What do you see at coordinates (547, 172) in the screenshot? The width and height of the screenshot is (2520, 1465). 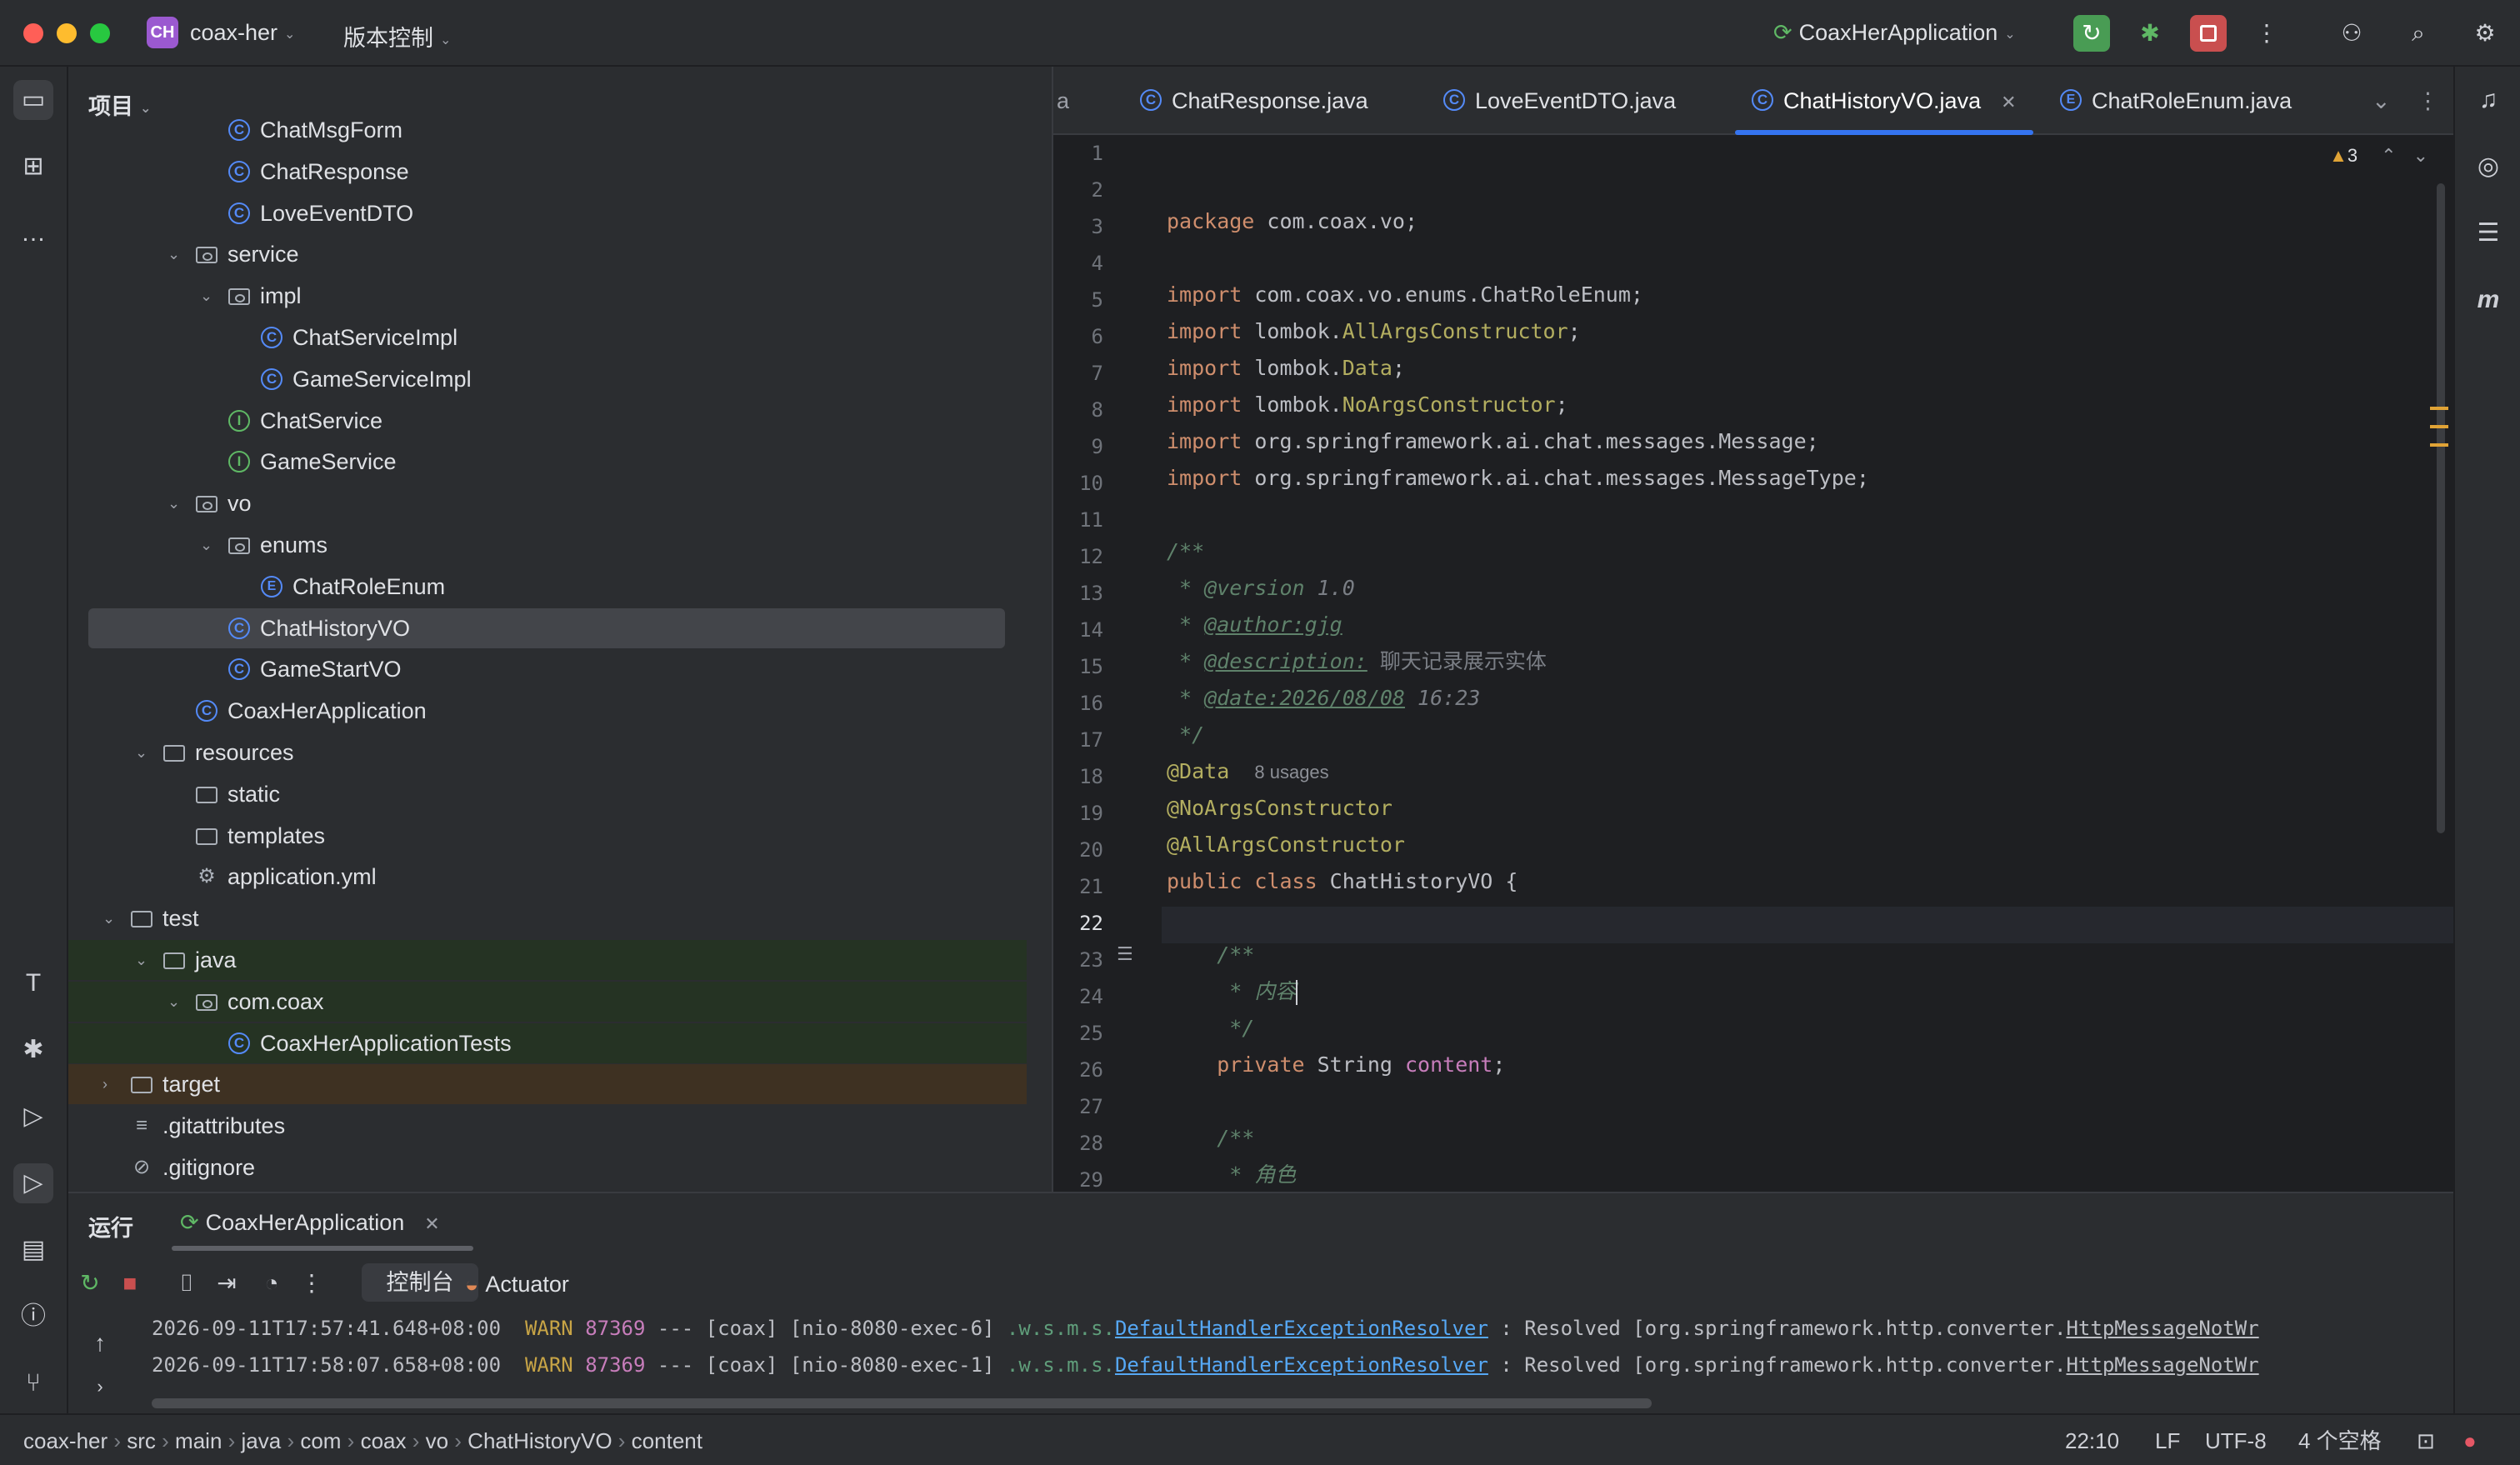 I see `tree-item-chatresponse: C ChatResponse` at bounding box center [547, 172].